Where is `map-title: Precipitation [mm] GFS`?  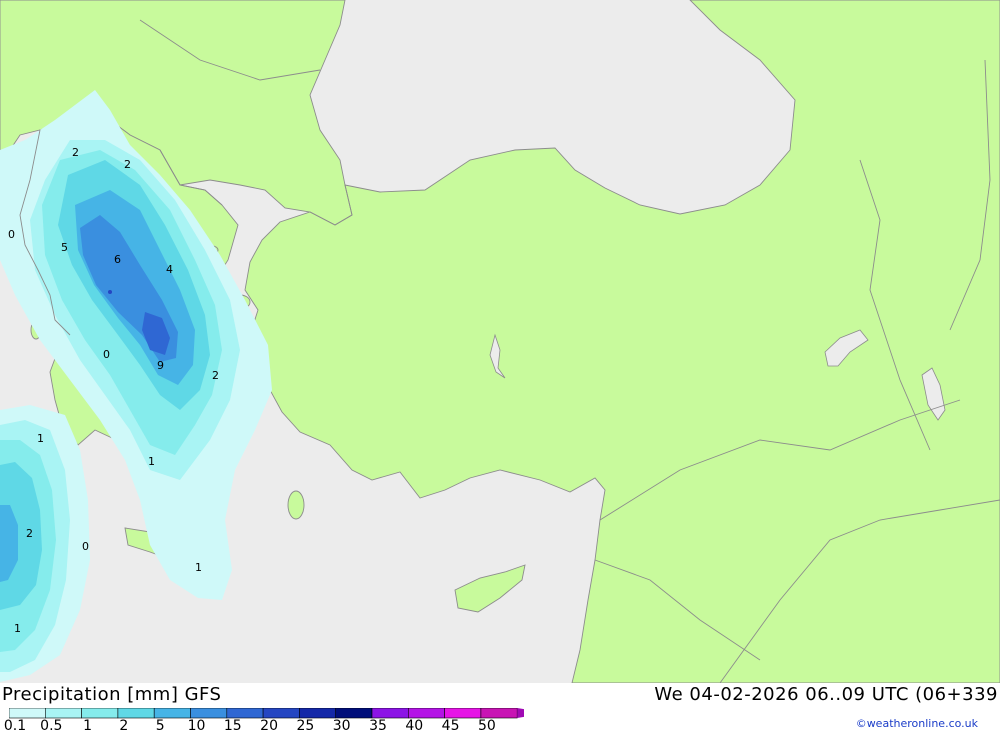
map-title: Precipitation [mm] GFS is located at coordinates (112, 694).